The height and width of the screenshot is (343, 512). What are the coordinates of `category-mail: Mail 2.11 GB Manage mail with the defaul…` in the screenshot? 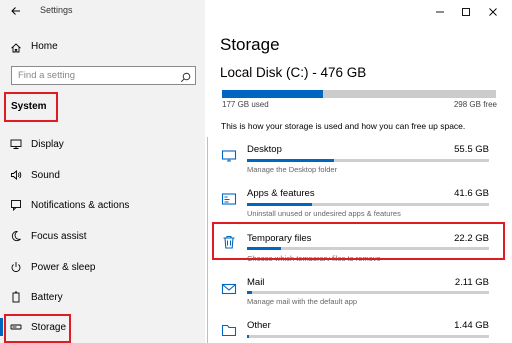 It's located at (358, 292).